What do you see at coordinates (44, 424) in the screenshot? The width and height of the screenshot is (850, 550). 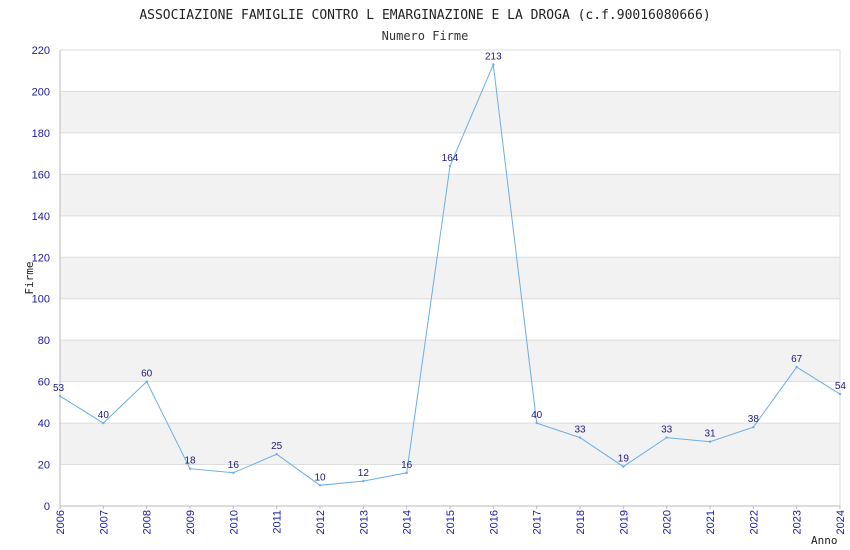 I see `y-tick-label: 40` at bounding box center [44, 424].